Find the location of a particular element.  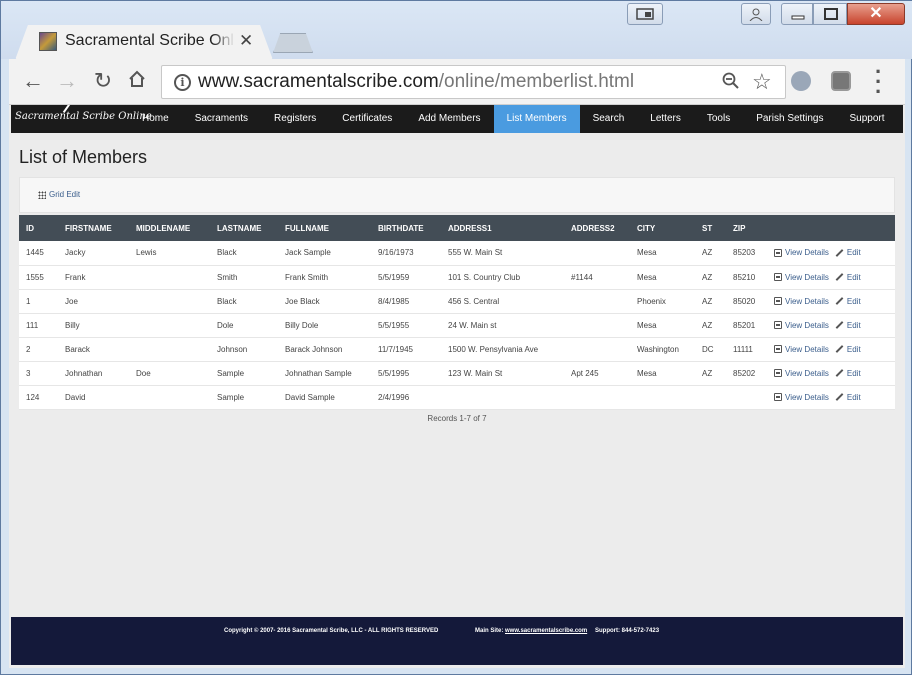

nav-item-registers: Registers is located at coordinates (295, 119).